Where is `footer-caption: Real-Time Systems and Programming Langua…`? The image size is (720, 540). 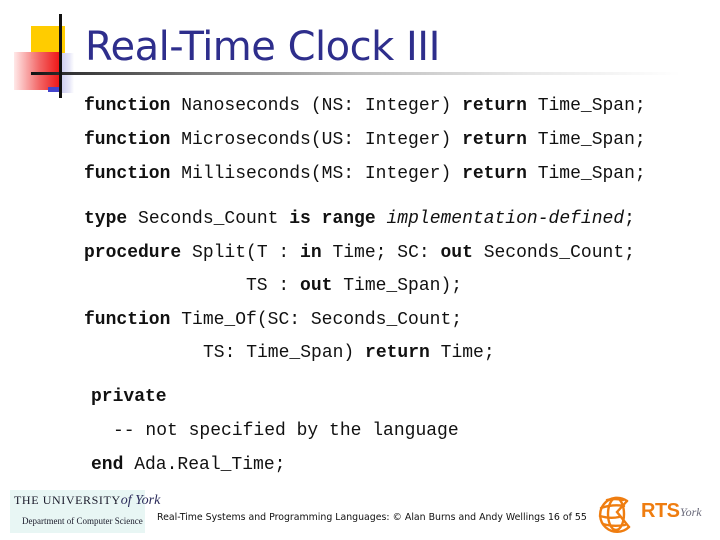
footer-caption: Real-Time Systems and Programming Langua… is located at coordinates (372, 517).